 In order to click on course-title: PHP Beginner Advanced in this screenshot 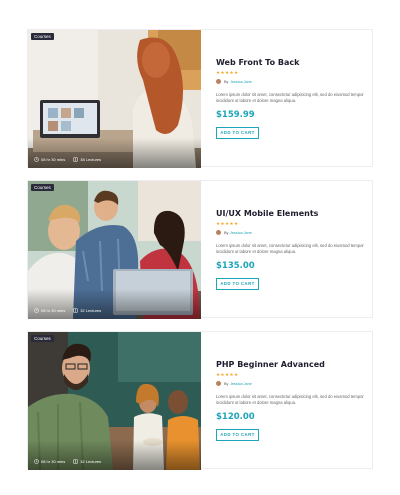, I will do `click(294, 365)`.